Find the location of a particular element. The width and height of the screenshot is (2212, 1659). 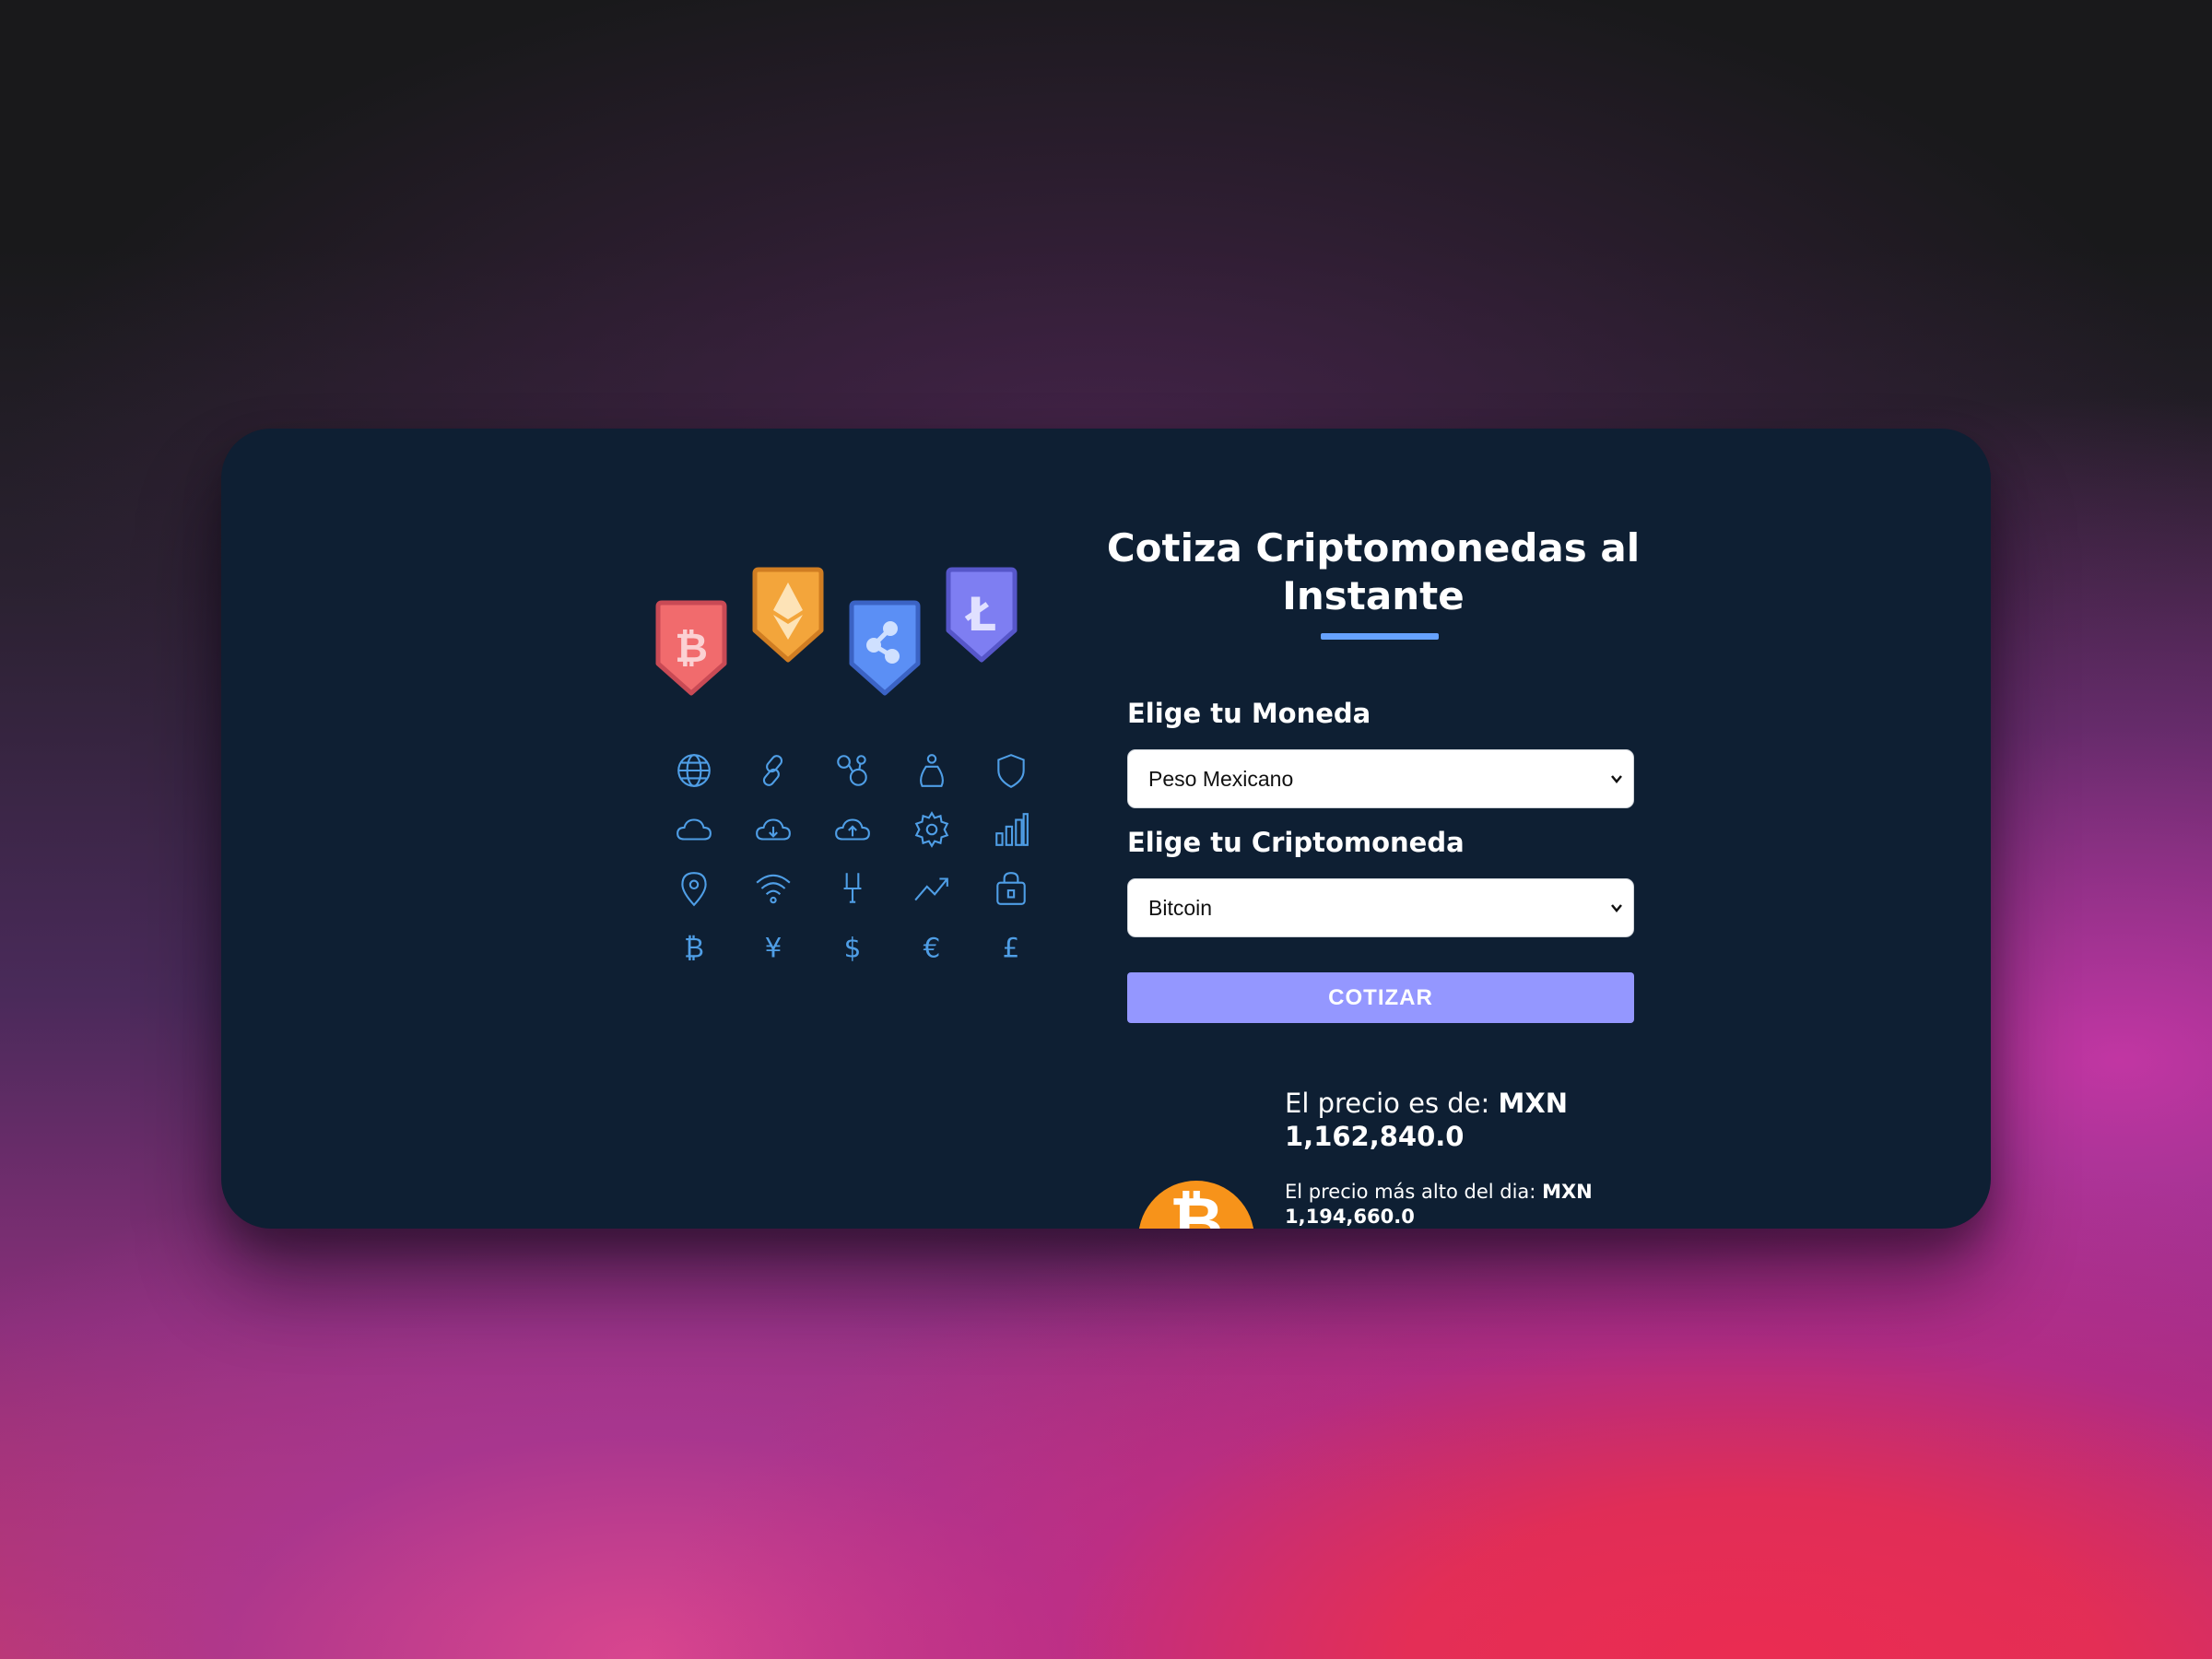

price-label: El precio es de: is located at coordinates (1387, 1103).